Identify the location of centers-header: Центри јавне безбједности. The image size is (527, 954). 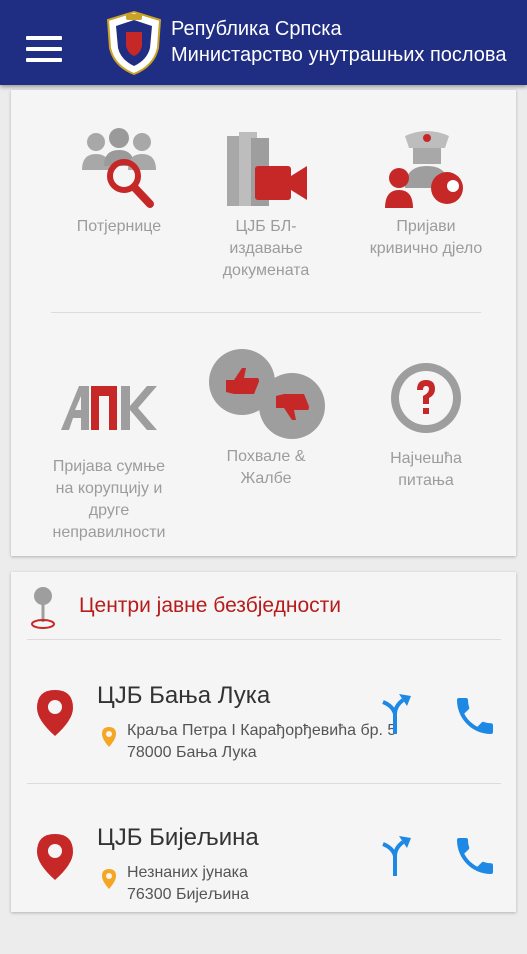
(263, 606).